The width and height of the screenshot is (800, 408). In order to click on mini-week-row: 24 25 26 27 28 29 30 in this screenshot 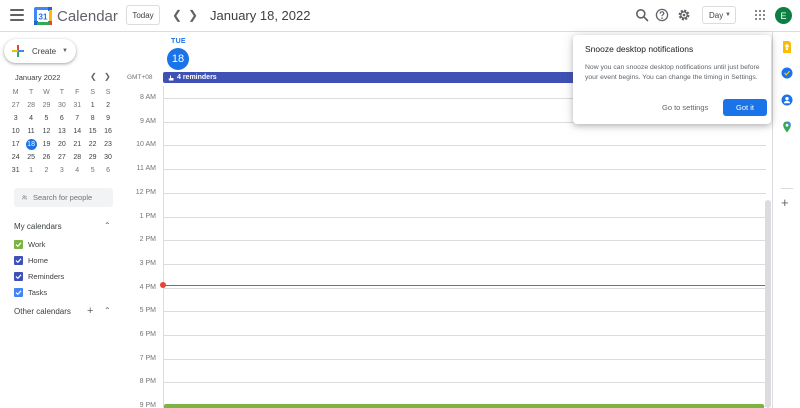, I will do `click(62, 157)`.